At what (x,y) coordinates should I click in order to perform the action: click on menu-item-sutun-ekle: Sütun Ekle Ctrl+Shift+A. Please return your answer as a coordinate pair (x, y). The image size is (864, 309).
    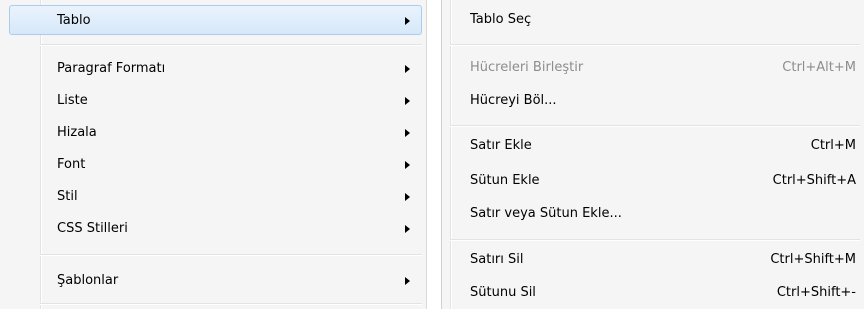
    Looking at the image, I should click on (653, 181).